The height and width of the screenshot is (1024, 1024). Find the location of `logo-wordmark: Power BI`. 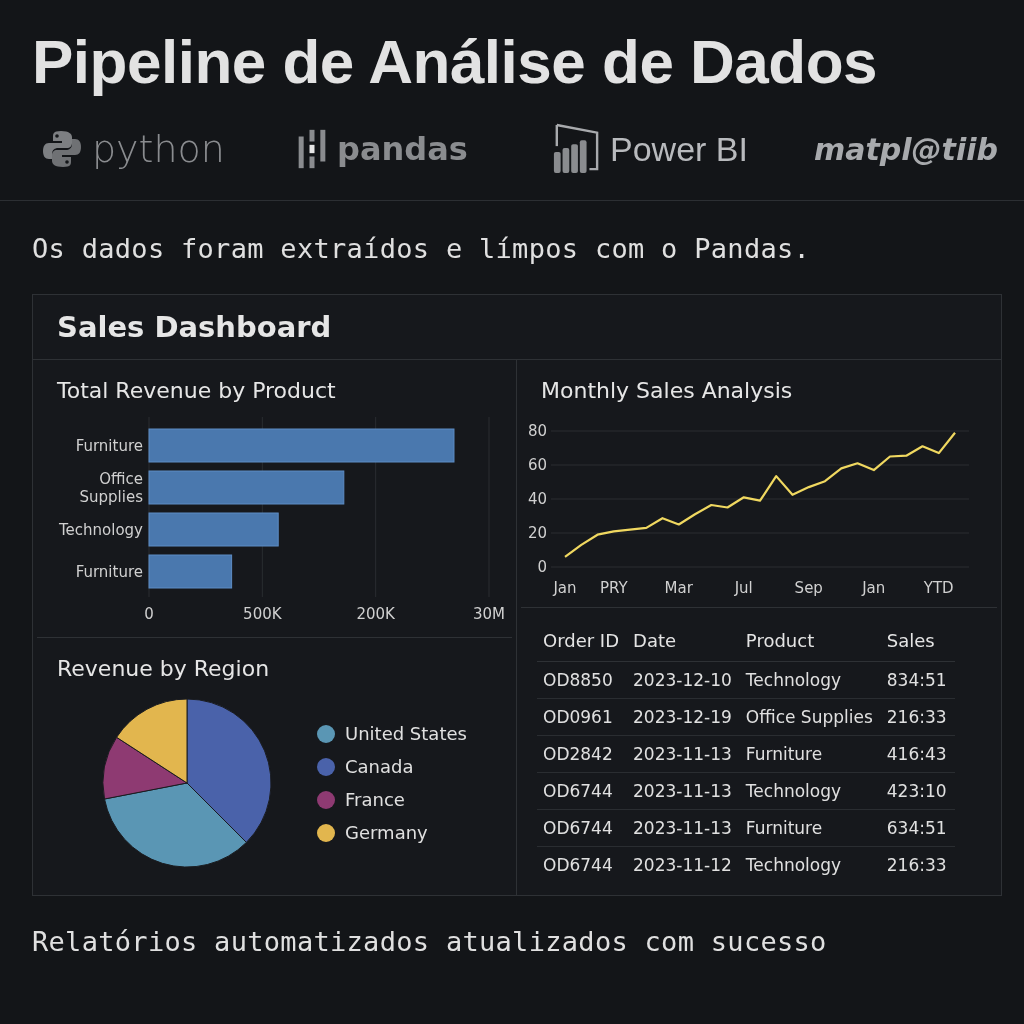

logo-wordmark: Power BI is located at coordinates (679, 149).